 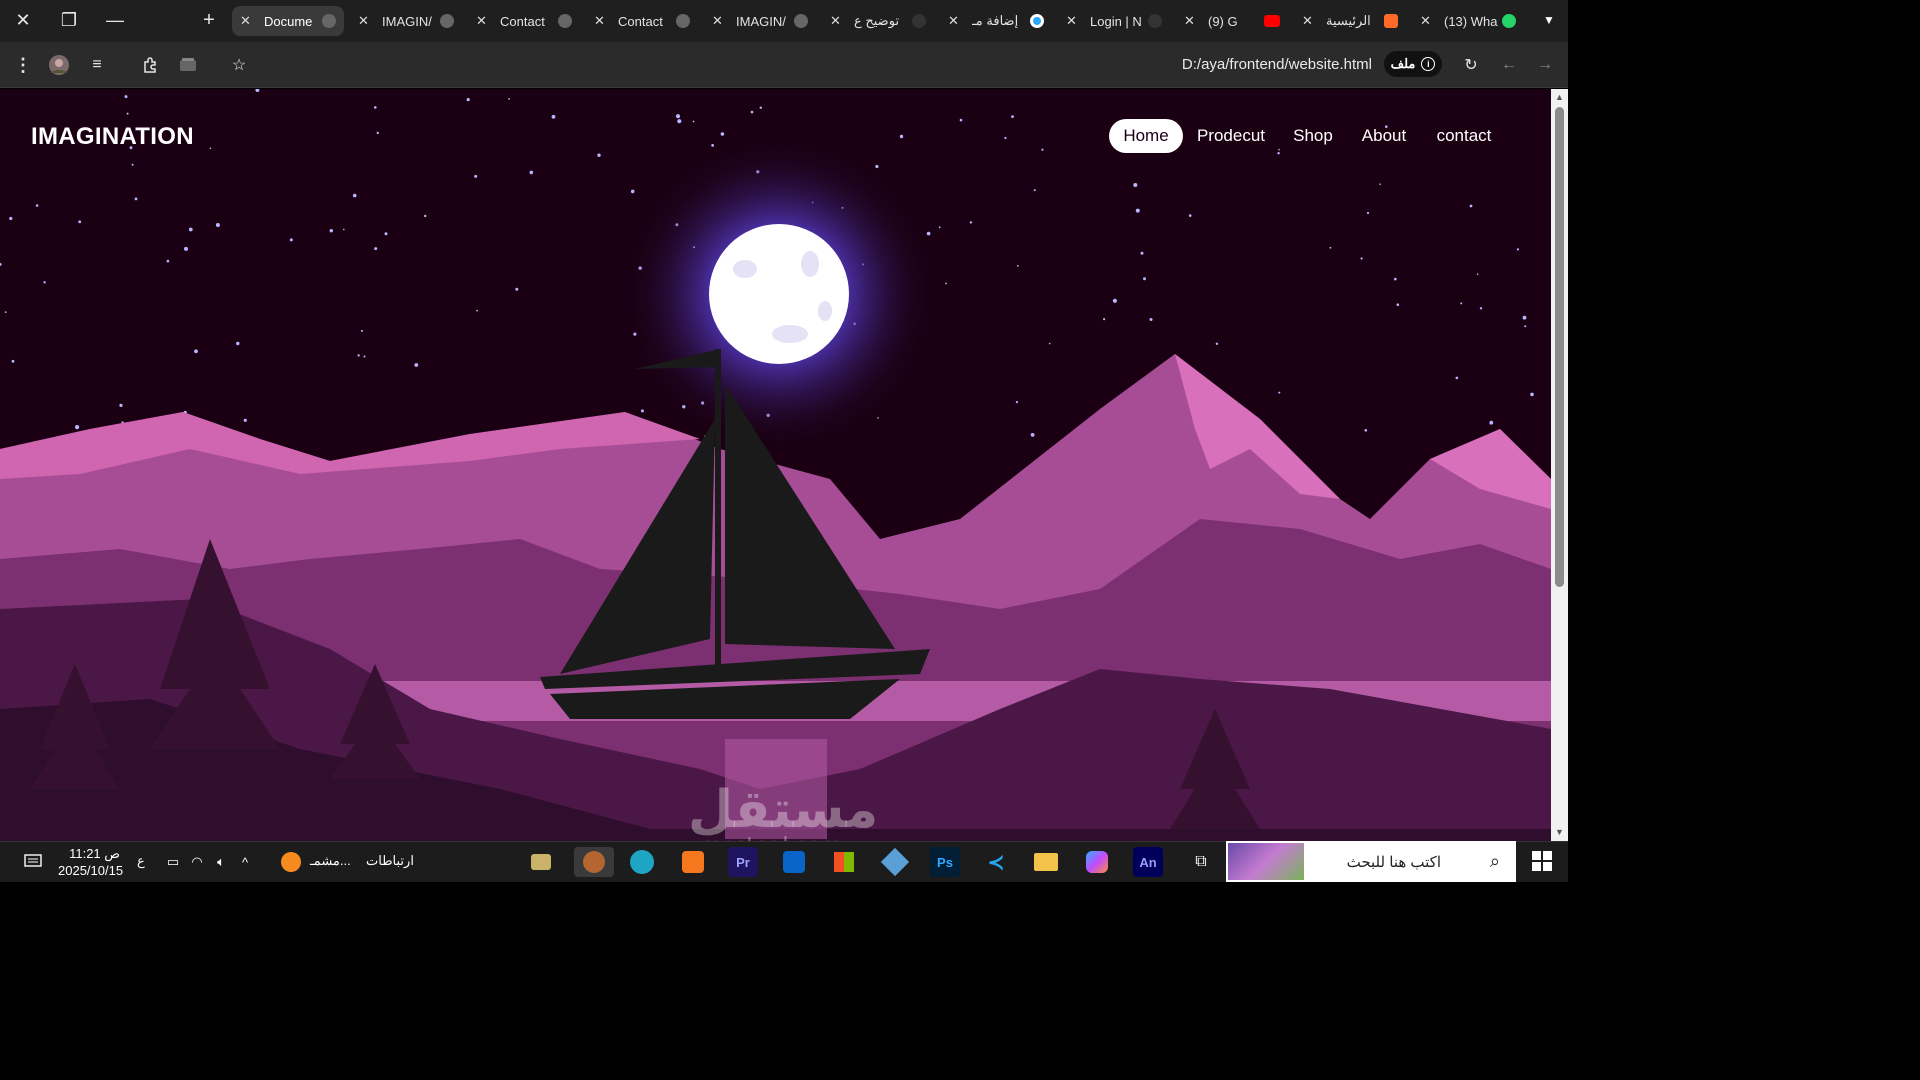 I want to click on extensions-icon, so click(x=151, y=65).